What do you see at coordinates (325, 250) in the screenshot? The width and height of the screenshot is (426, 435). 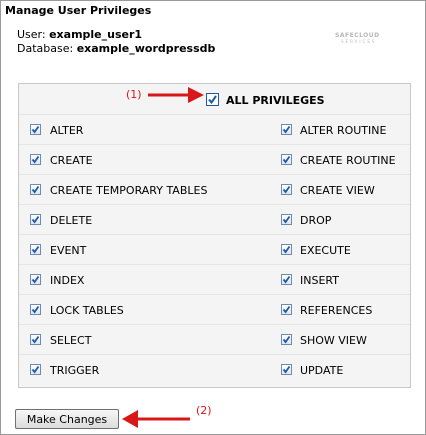 I see `privilege-label: EXECUTE` at bounding box center [325, 250].